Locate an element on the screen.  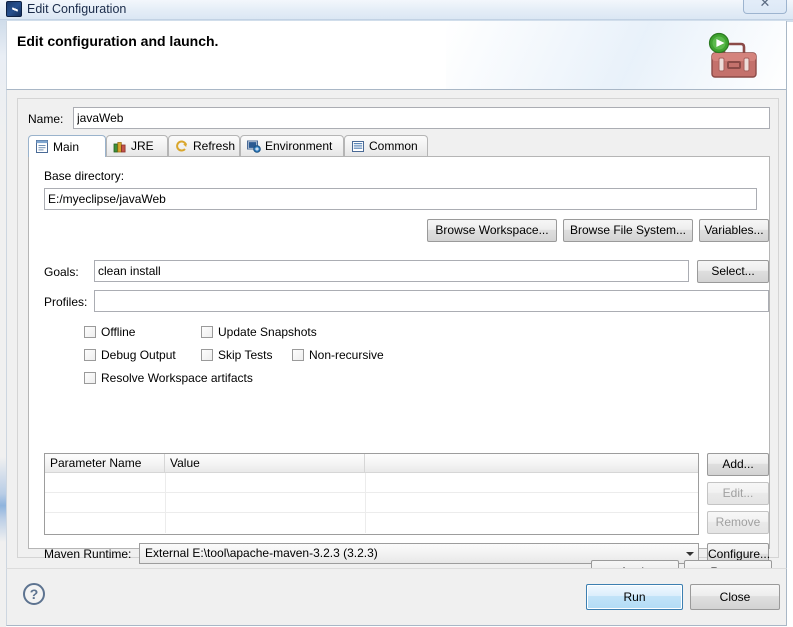
column-header-value: Value is located at coordinates (265, 463).